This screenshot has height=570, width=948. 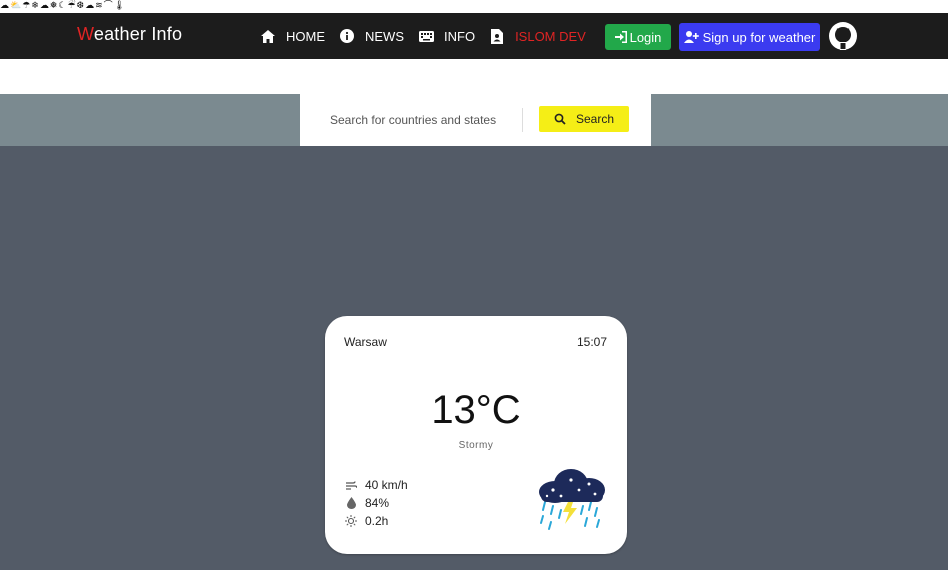 What do you see at coordinates (550, 36) in the screenshot?
I see `nav-dev-label: ISLOM DEV` at bounding box center [550, 36].